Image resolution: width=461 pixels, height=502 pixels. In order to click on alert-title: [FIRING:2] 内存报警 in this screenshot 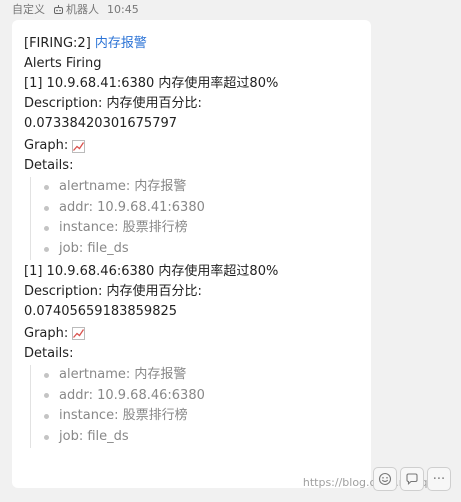, I will do `click(193, 44)`.